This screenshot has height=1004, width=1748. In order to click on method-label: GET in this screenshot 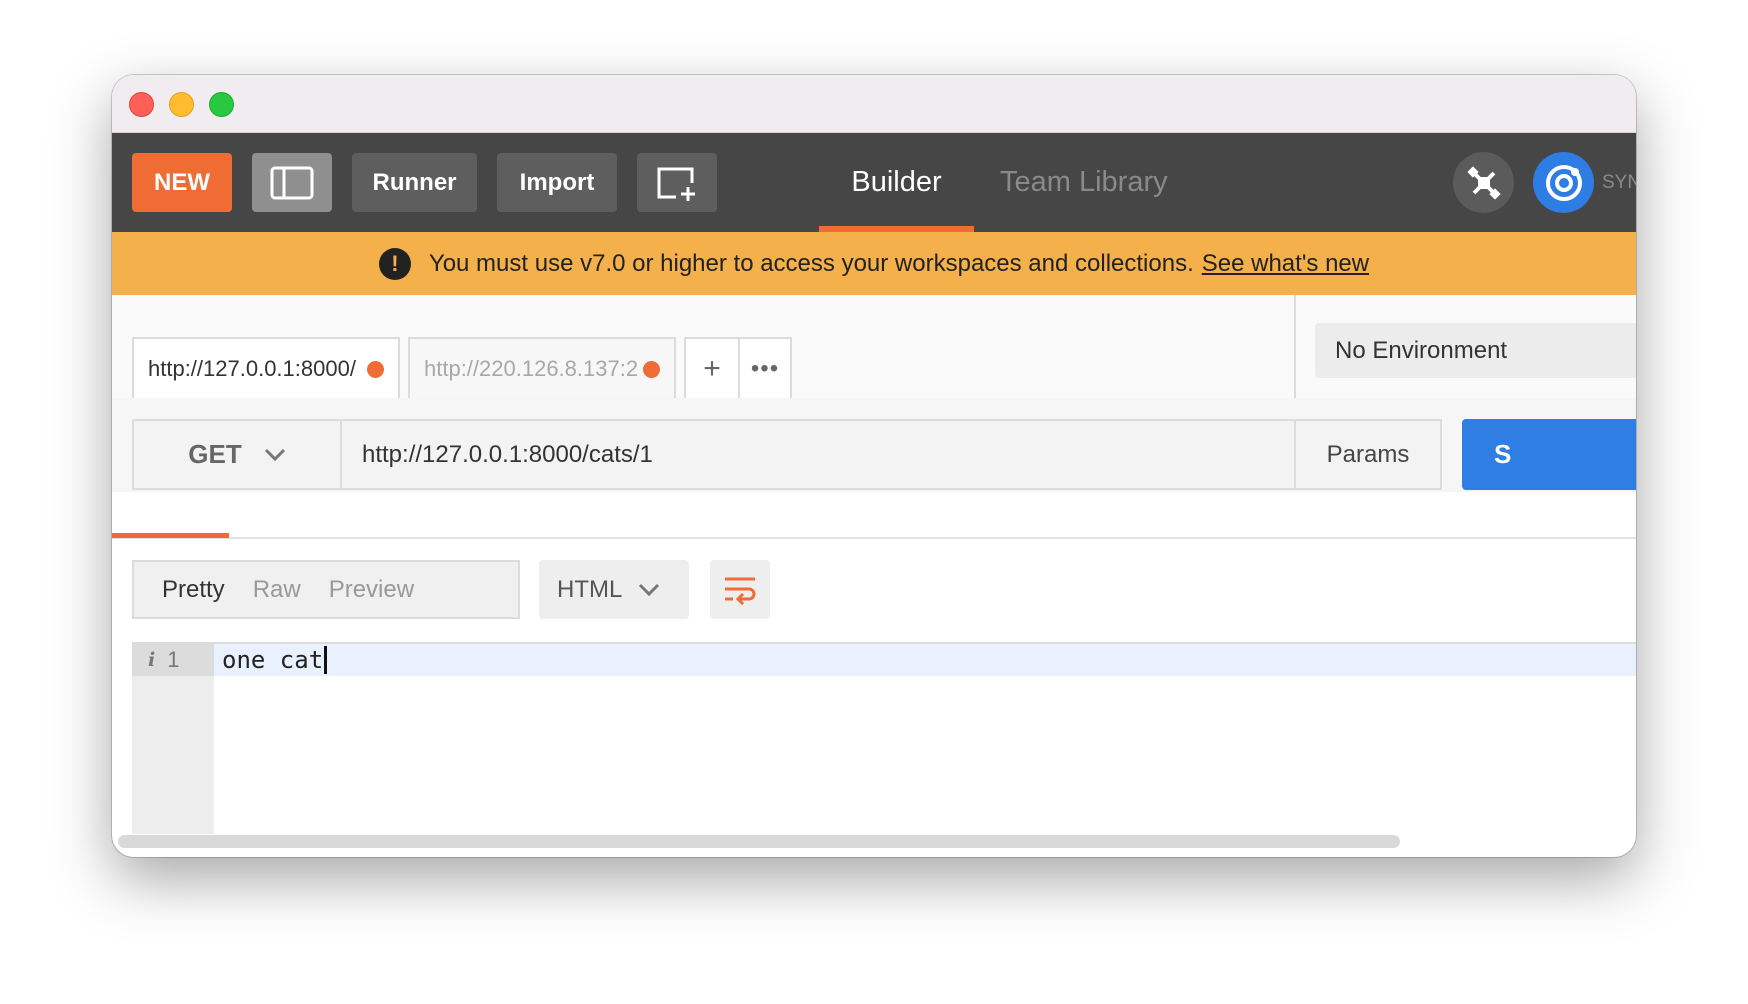, I will do `click(215, 454)`.